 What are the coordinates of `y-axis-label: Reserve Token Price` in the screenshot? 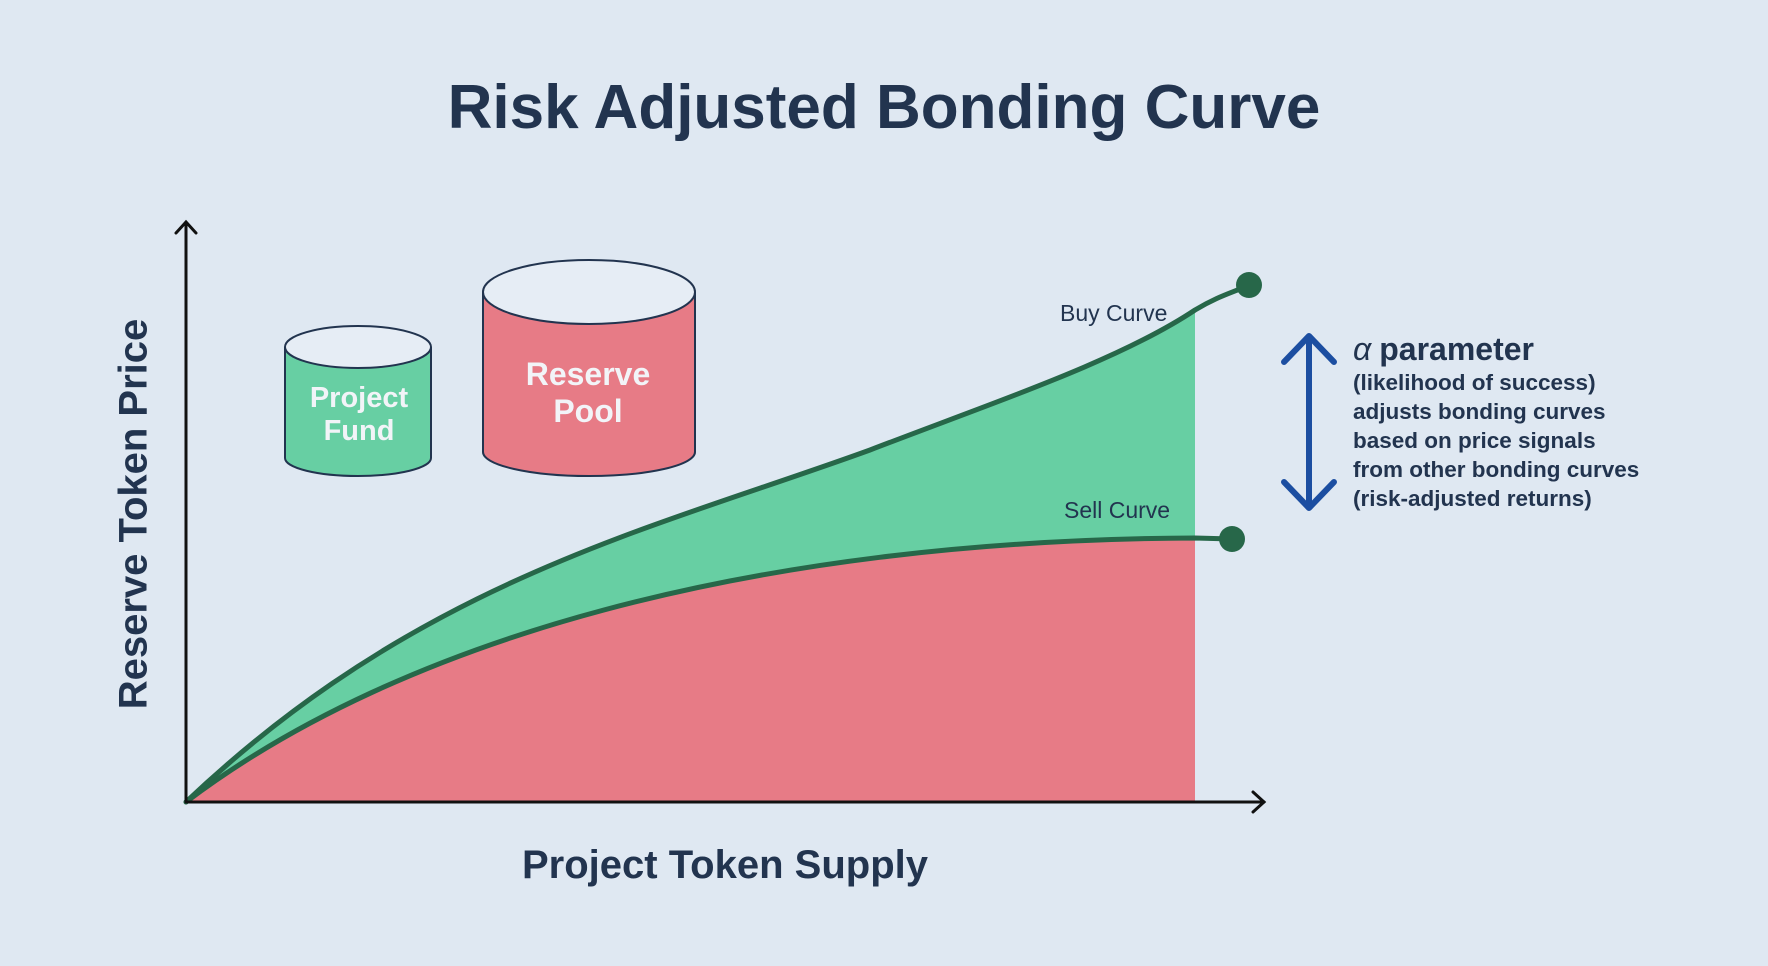 It's located at (133, 514).